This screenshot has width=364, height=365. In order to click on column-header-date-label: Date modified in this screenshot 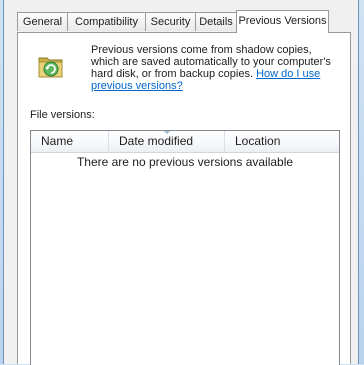, I will do `click(156, 141)`.